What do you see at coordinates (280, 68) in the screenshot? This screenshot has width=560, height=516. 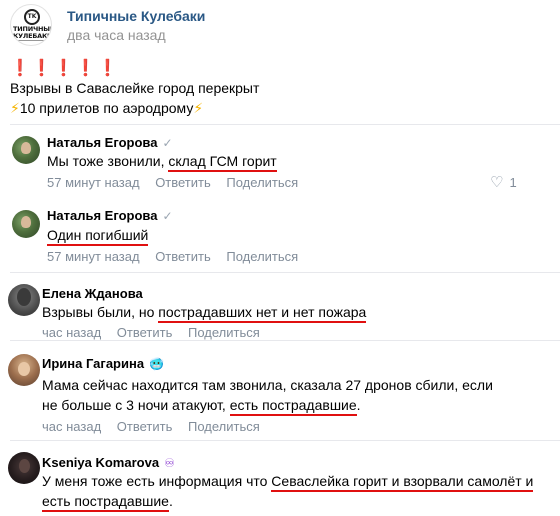 I see `post-line-1: ❗❗❗❗❗` at bounding box center [280, 68].